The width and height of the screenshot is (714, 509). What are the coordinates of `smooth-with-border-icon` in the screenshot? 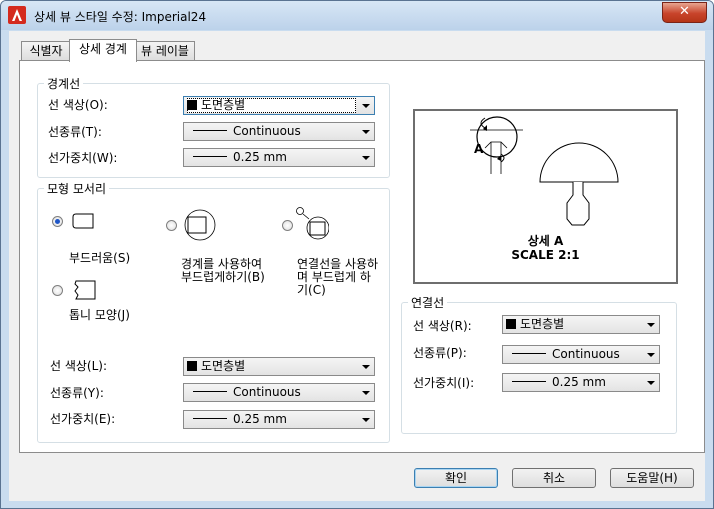 It's located at (200, 225).